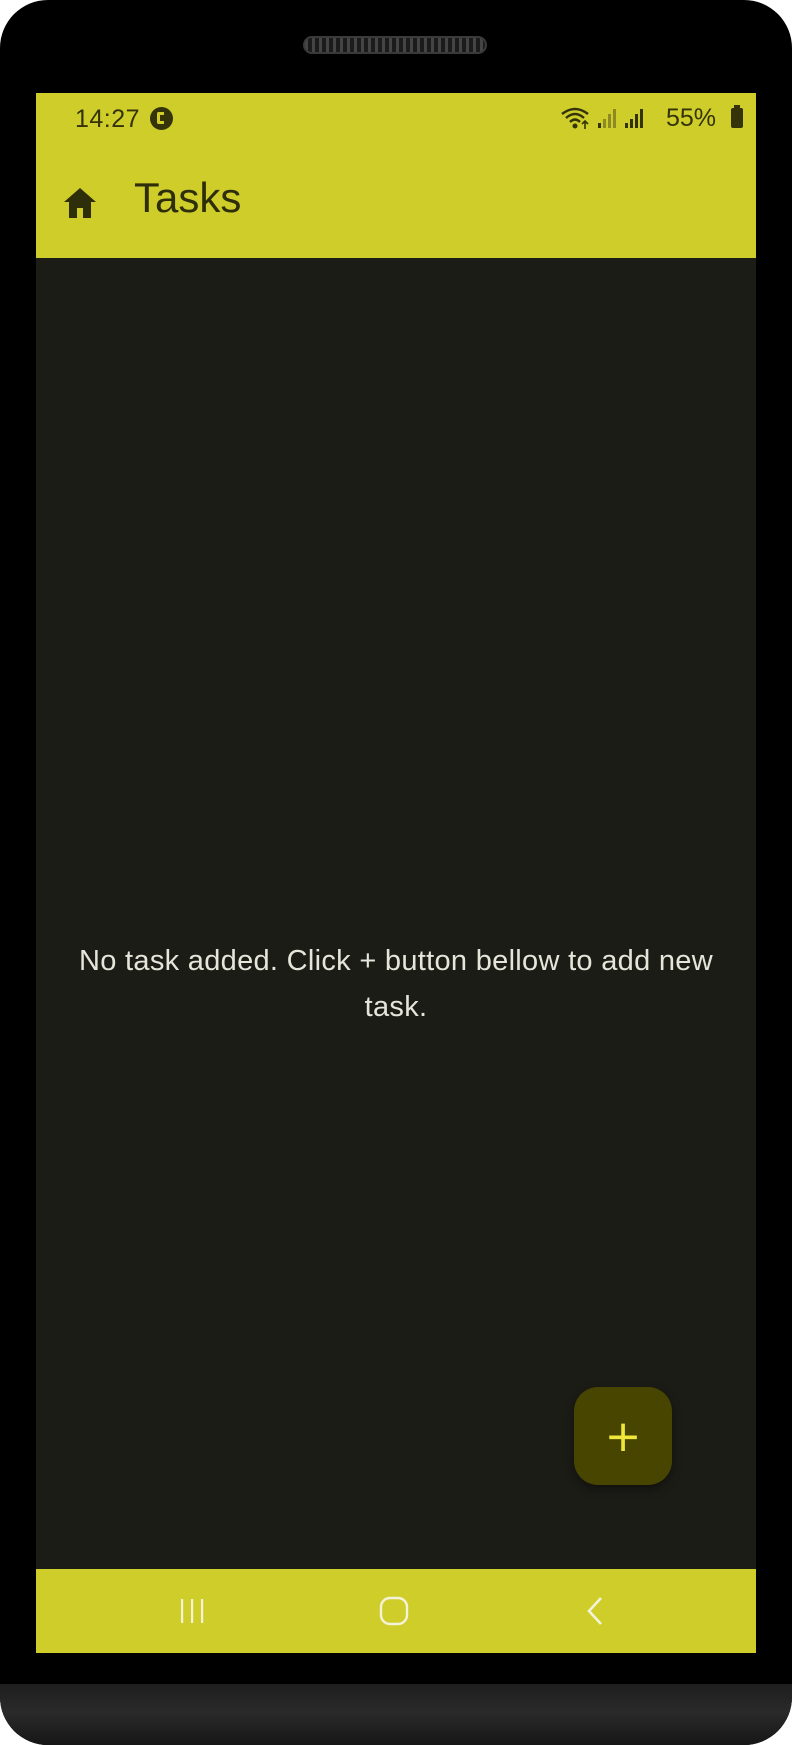 The height and width of the screenshot is (1745, 792). What do you see at coordinates (575, 118) in the screenshot?
I see `wifi-icon` at bounding box center [575, 118].